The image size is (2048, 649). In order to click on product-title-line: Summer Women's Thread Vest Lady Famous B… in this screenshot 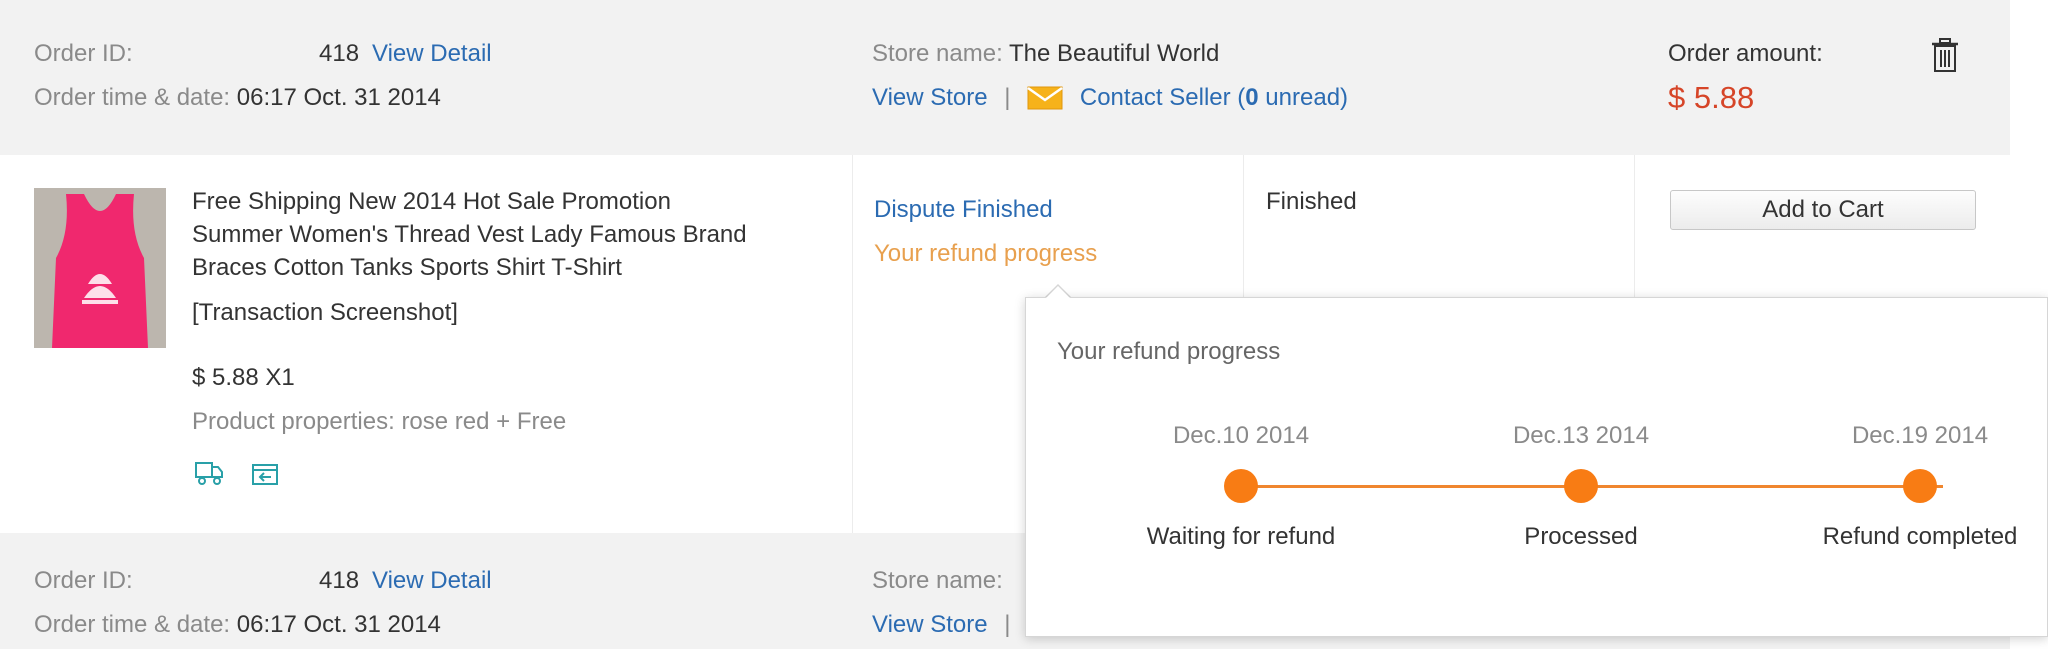, I will do `click(469, 235)`.